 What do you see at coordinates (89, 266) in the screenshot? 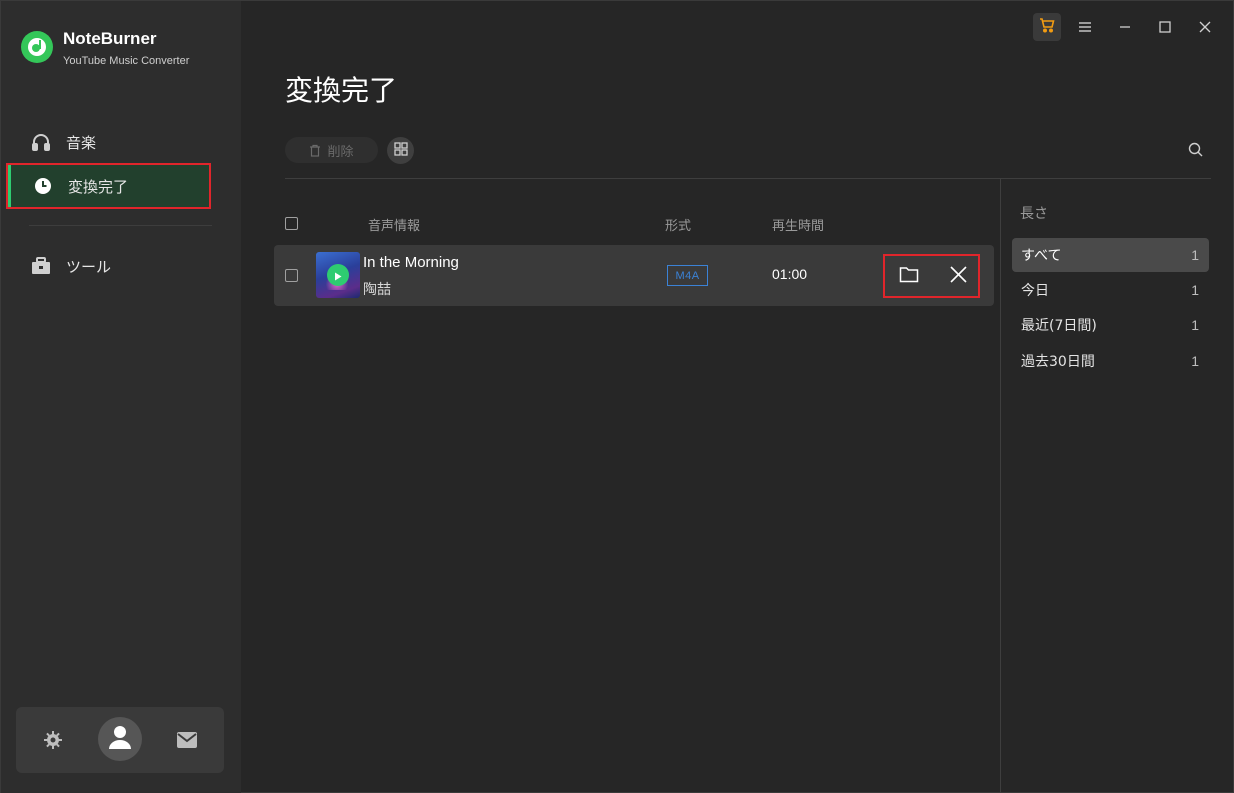
I see `sidebar-item-label: ツール` at bounding box center [89, 266].